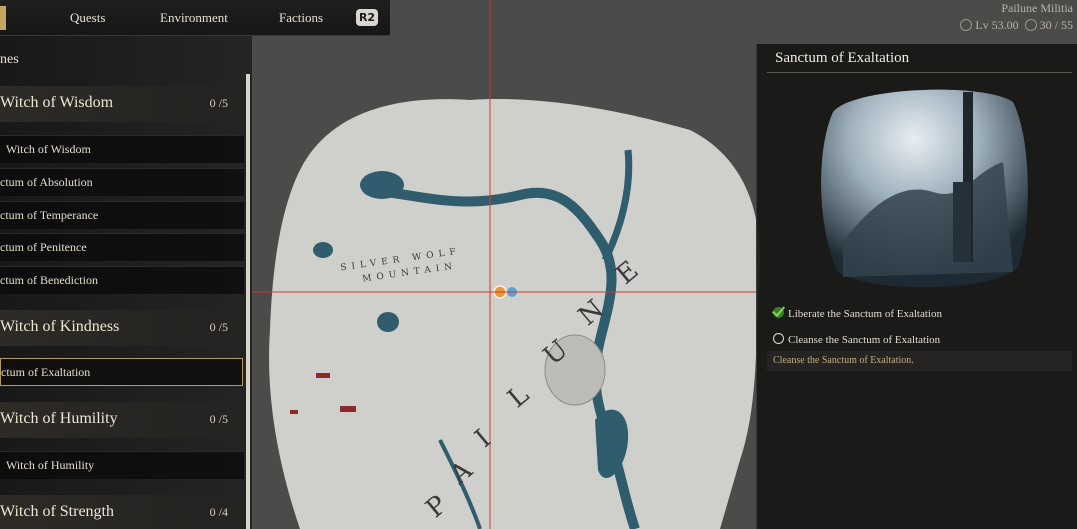 The height and width of the screenshot is (529, 1077). I want to click on quest-group-strength: Witch of Strength 0 /4, so click(122, 512).